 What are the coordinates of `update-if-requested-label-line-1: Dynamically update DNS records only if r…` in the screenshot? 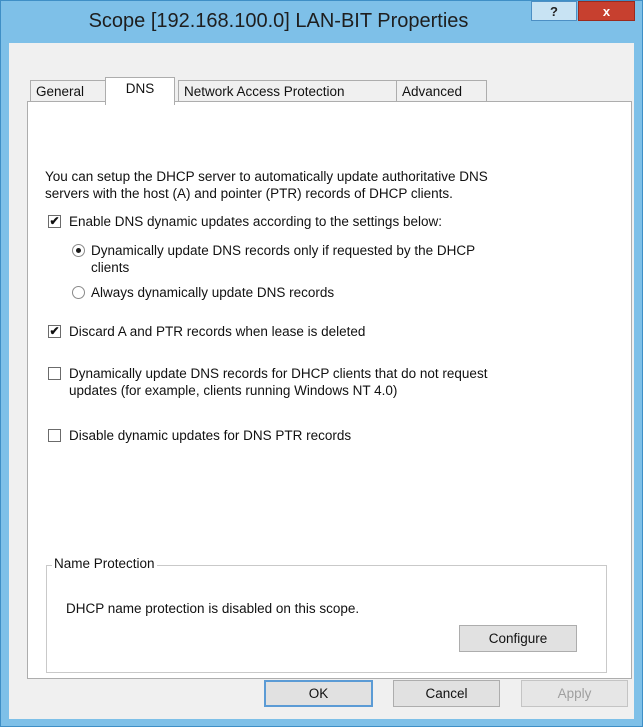 It's located at (283, 250).